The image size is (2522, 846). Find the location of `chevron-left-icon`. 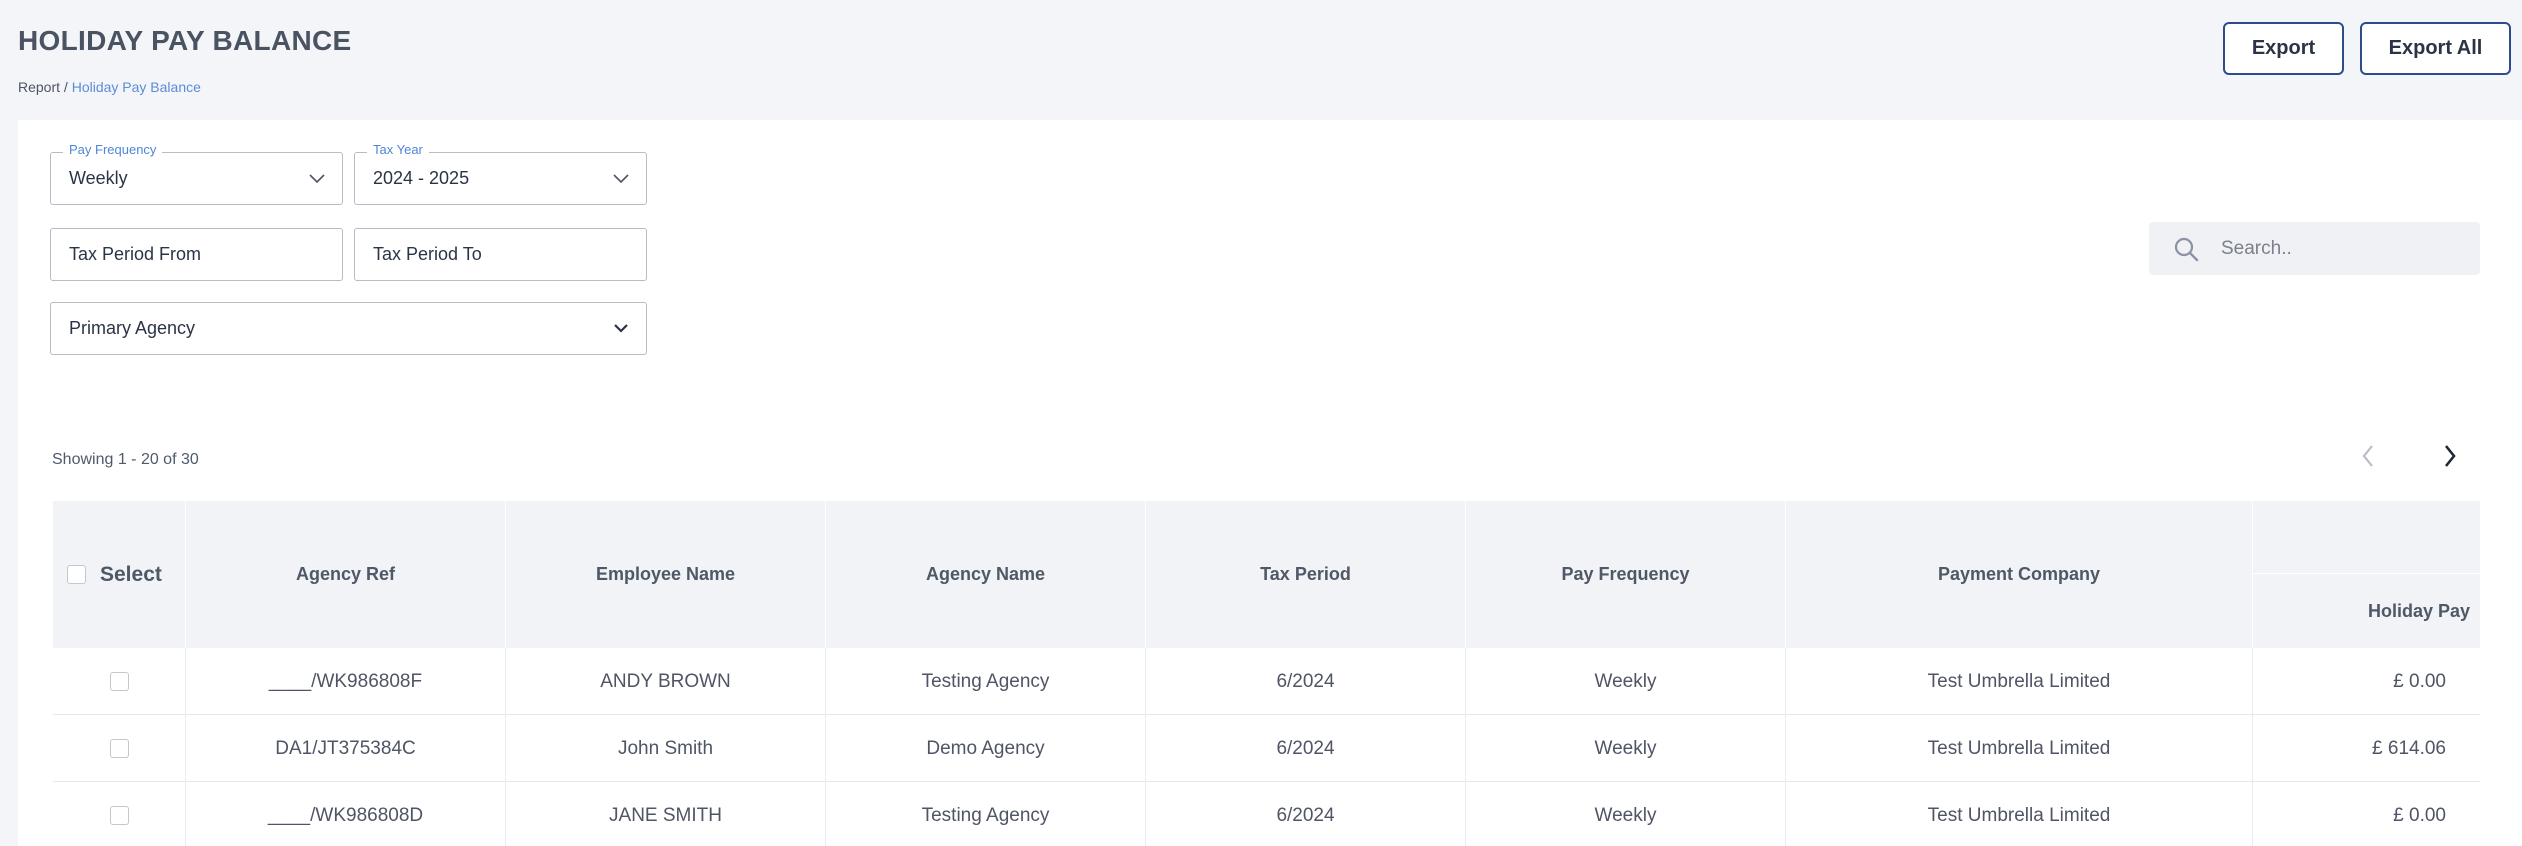

chevron-left-icon is located at coordinates (2367, 456).